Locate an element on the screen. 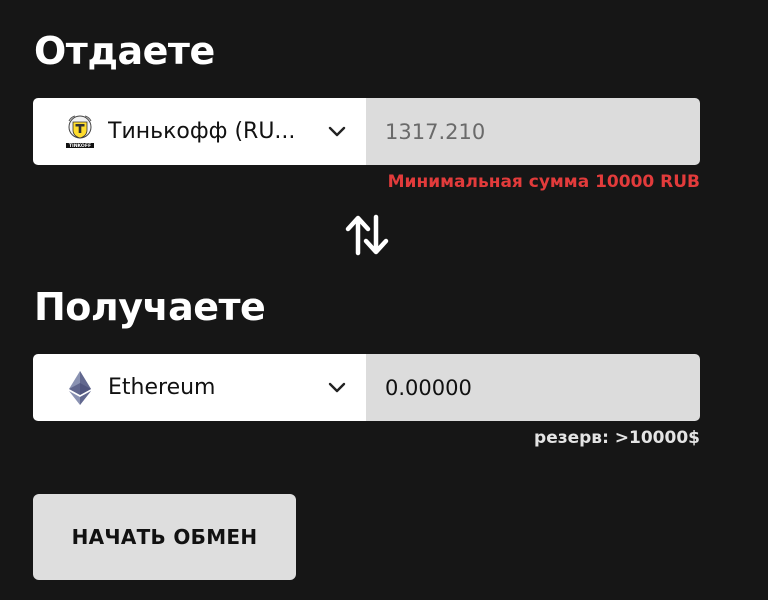 Image resolution: width=768 pixels, height=600 pixels. min-amount-error: Минимальная сумма 10000 RUB is located at coordinates (543, 182).